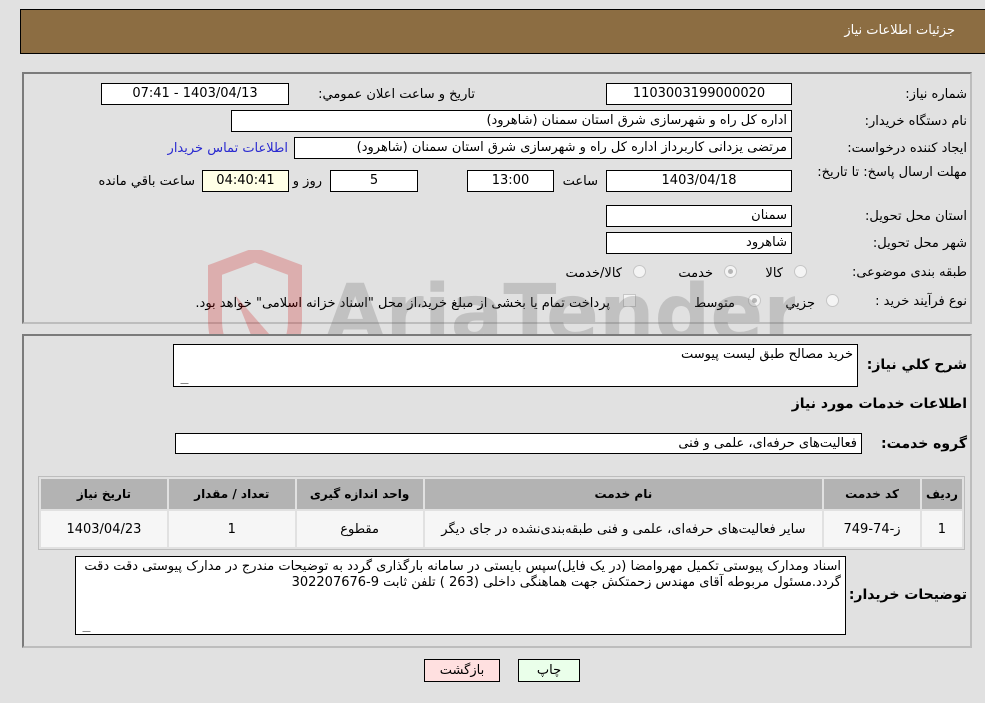 Image resolution: width=985 pixels, height=703 pixels. I want to click on general-description-textarea: خرید مصالح طبق لیست پیوست, so click(515, 365).